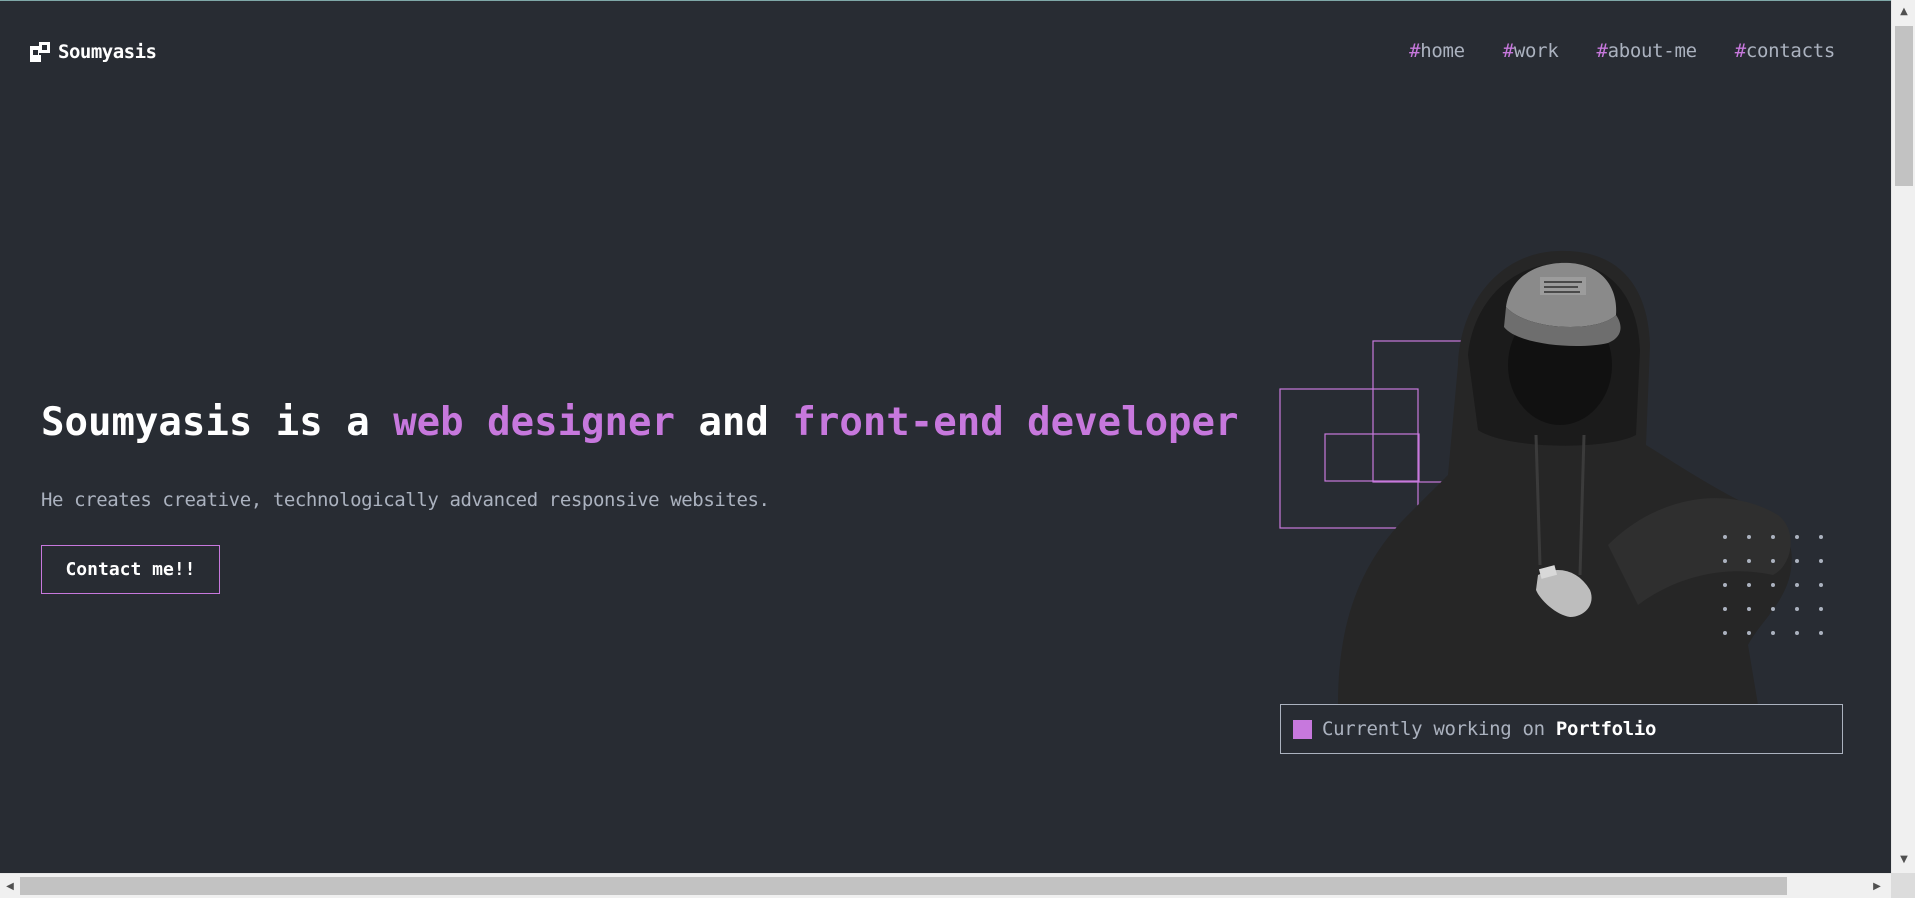  I want to click on vertical-scroll-thumb, so click(1904, 106).